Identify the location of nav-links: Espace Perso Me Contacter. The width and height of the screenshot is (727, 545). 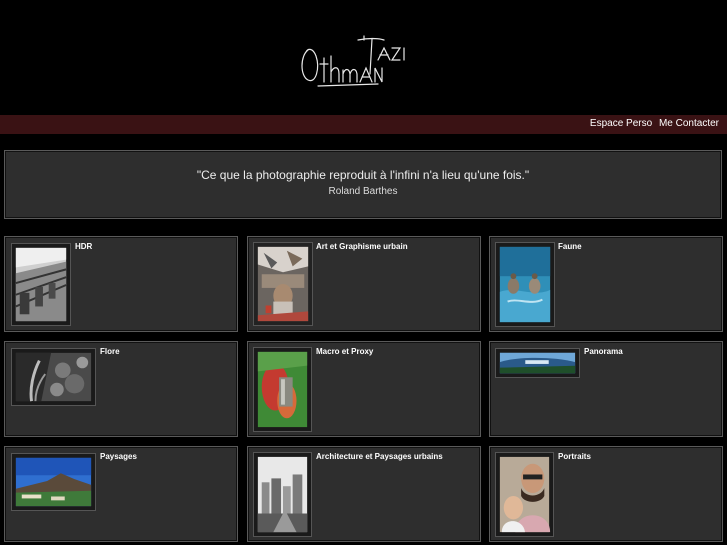
(652, 123).